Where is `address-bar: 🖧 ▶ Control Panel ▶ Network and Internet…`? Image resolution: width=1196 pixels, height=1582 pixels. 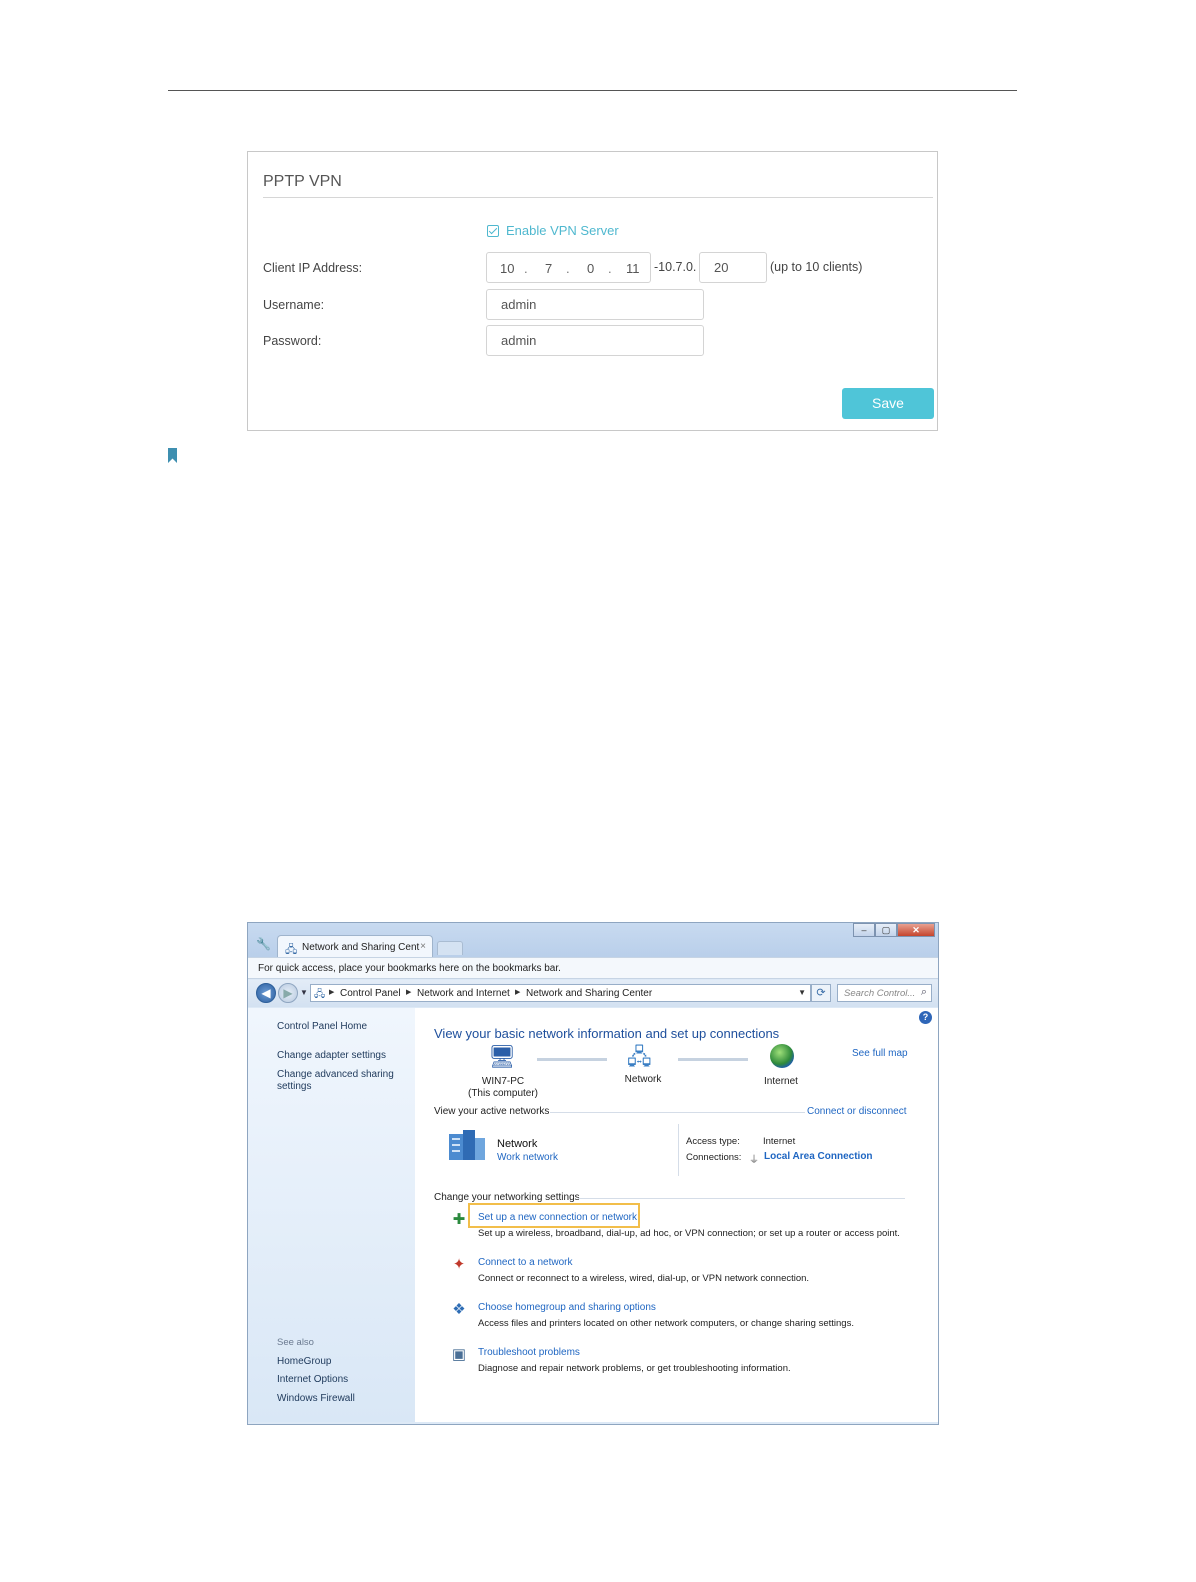
address-bar: 🖧 ▶ Control Panel ▶ Network and Internet… is located at coordinates (560, 993).